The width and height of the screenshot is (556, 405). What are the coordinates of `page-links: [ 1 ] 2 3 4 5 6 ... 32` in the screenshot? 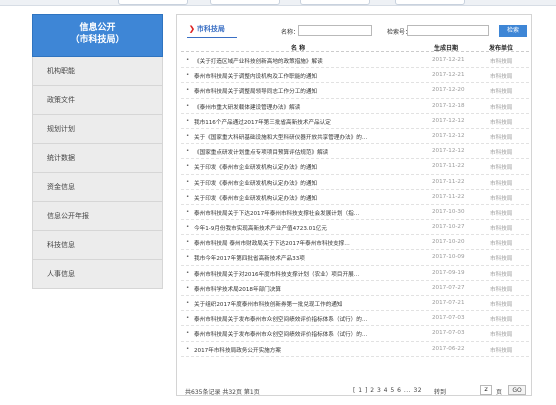 It's located at (387, 390).